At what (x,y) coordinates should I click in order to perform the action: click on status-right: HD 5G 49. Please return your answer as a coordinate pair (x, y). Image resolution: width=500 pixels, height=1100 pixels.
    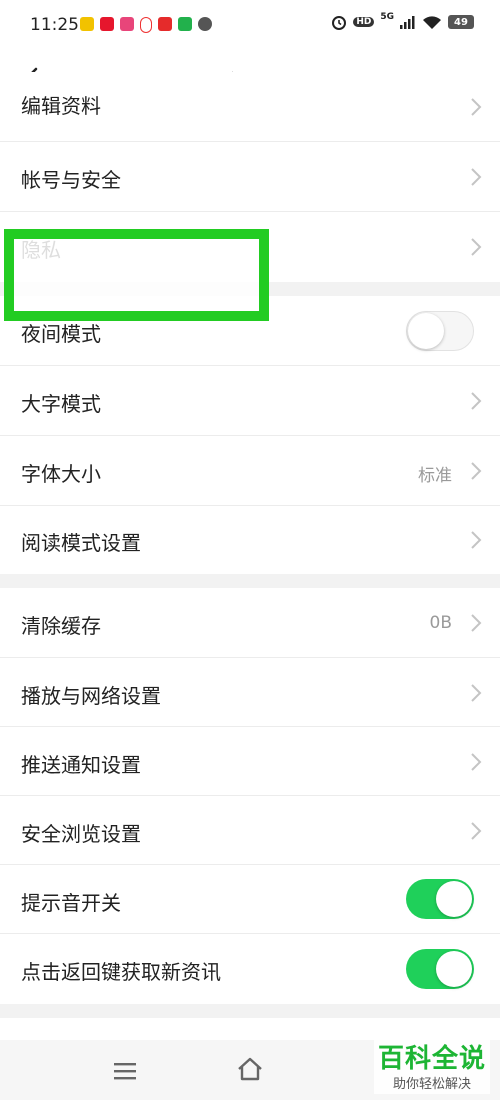
    Looking at the image, I should click on (402, 21).